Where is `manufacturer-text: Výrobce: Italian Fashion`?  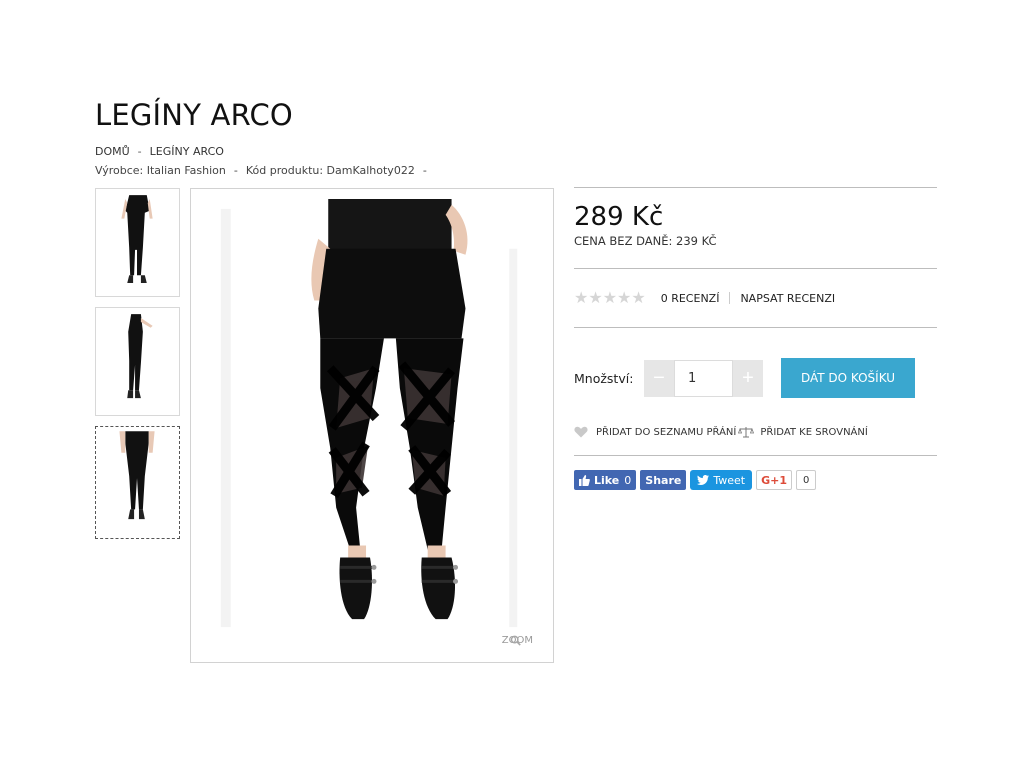 manufacturer-text: Výrobce: Italian Fashion is located at coordinates (160, 170).